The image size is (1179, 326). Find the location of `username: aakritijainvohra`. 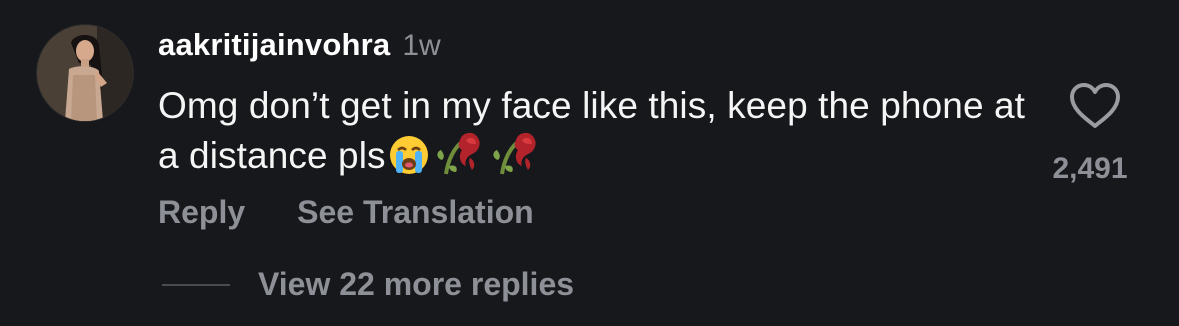

username: aakritijainvohra is located at coordinates (274, 45).